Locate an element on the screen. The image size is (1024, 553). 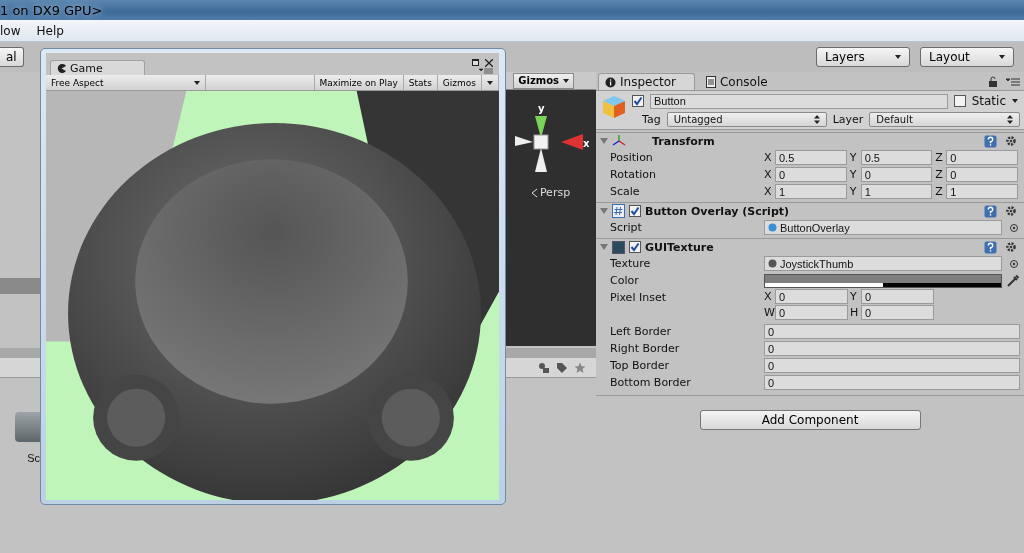
asset-label: Sc is located at coordinates (33, 458).